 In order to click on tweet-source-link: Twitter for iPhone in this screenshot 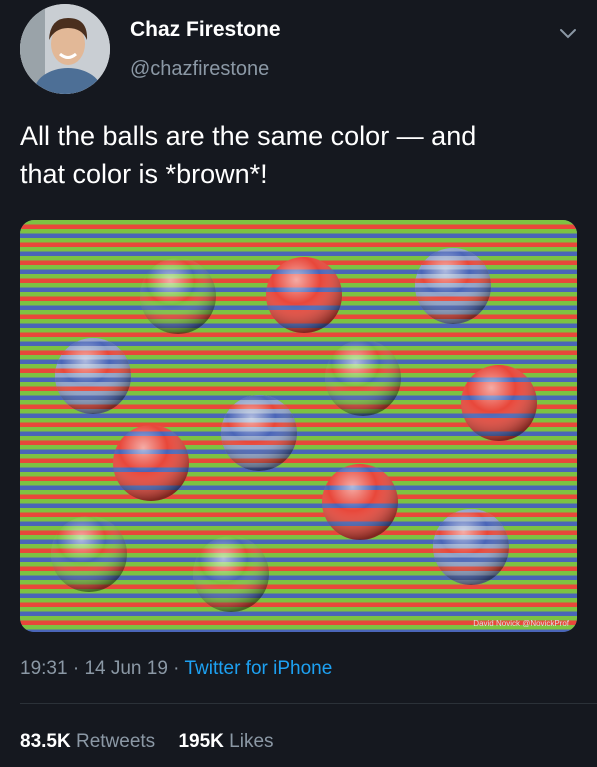, I will do `click(258, 668)`.